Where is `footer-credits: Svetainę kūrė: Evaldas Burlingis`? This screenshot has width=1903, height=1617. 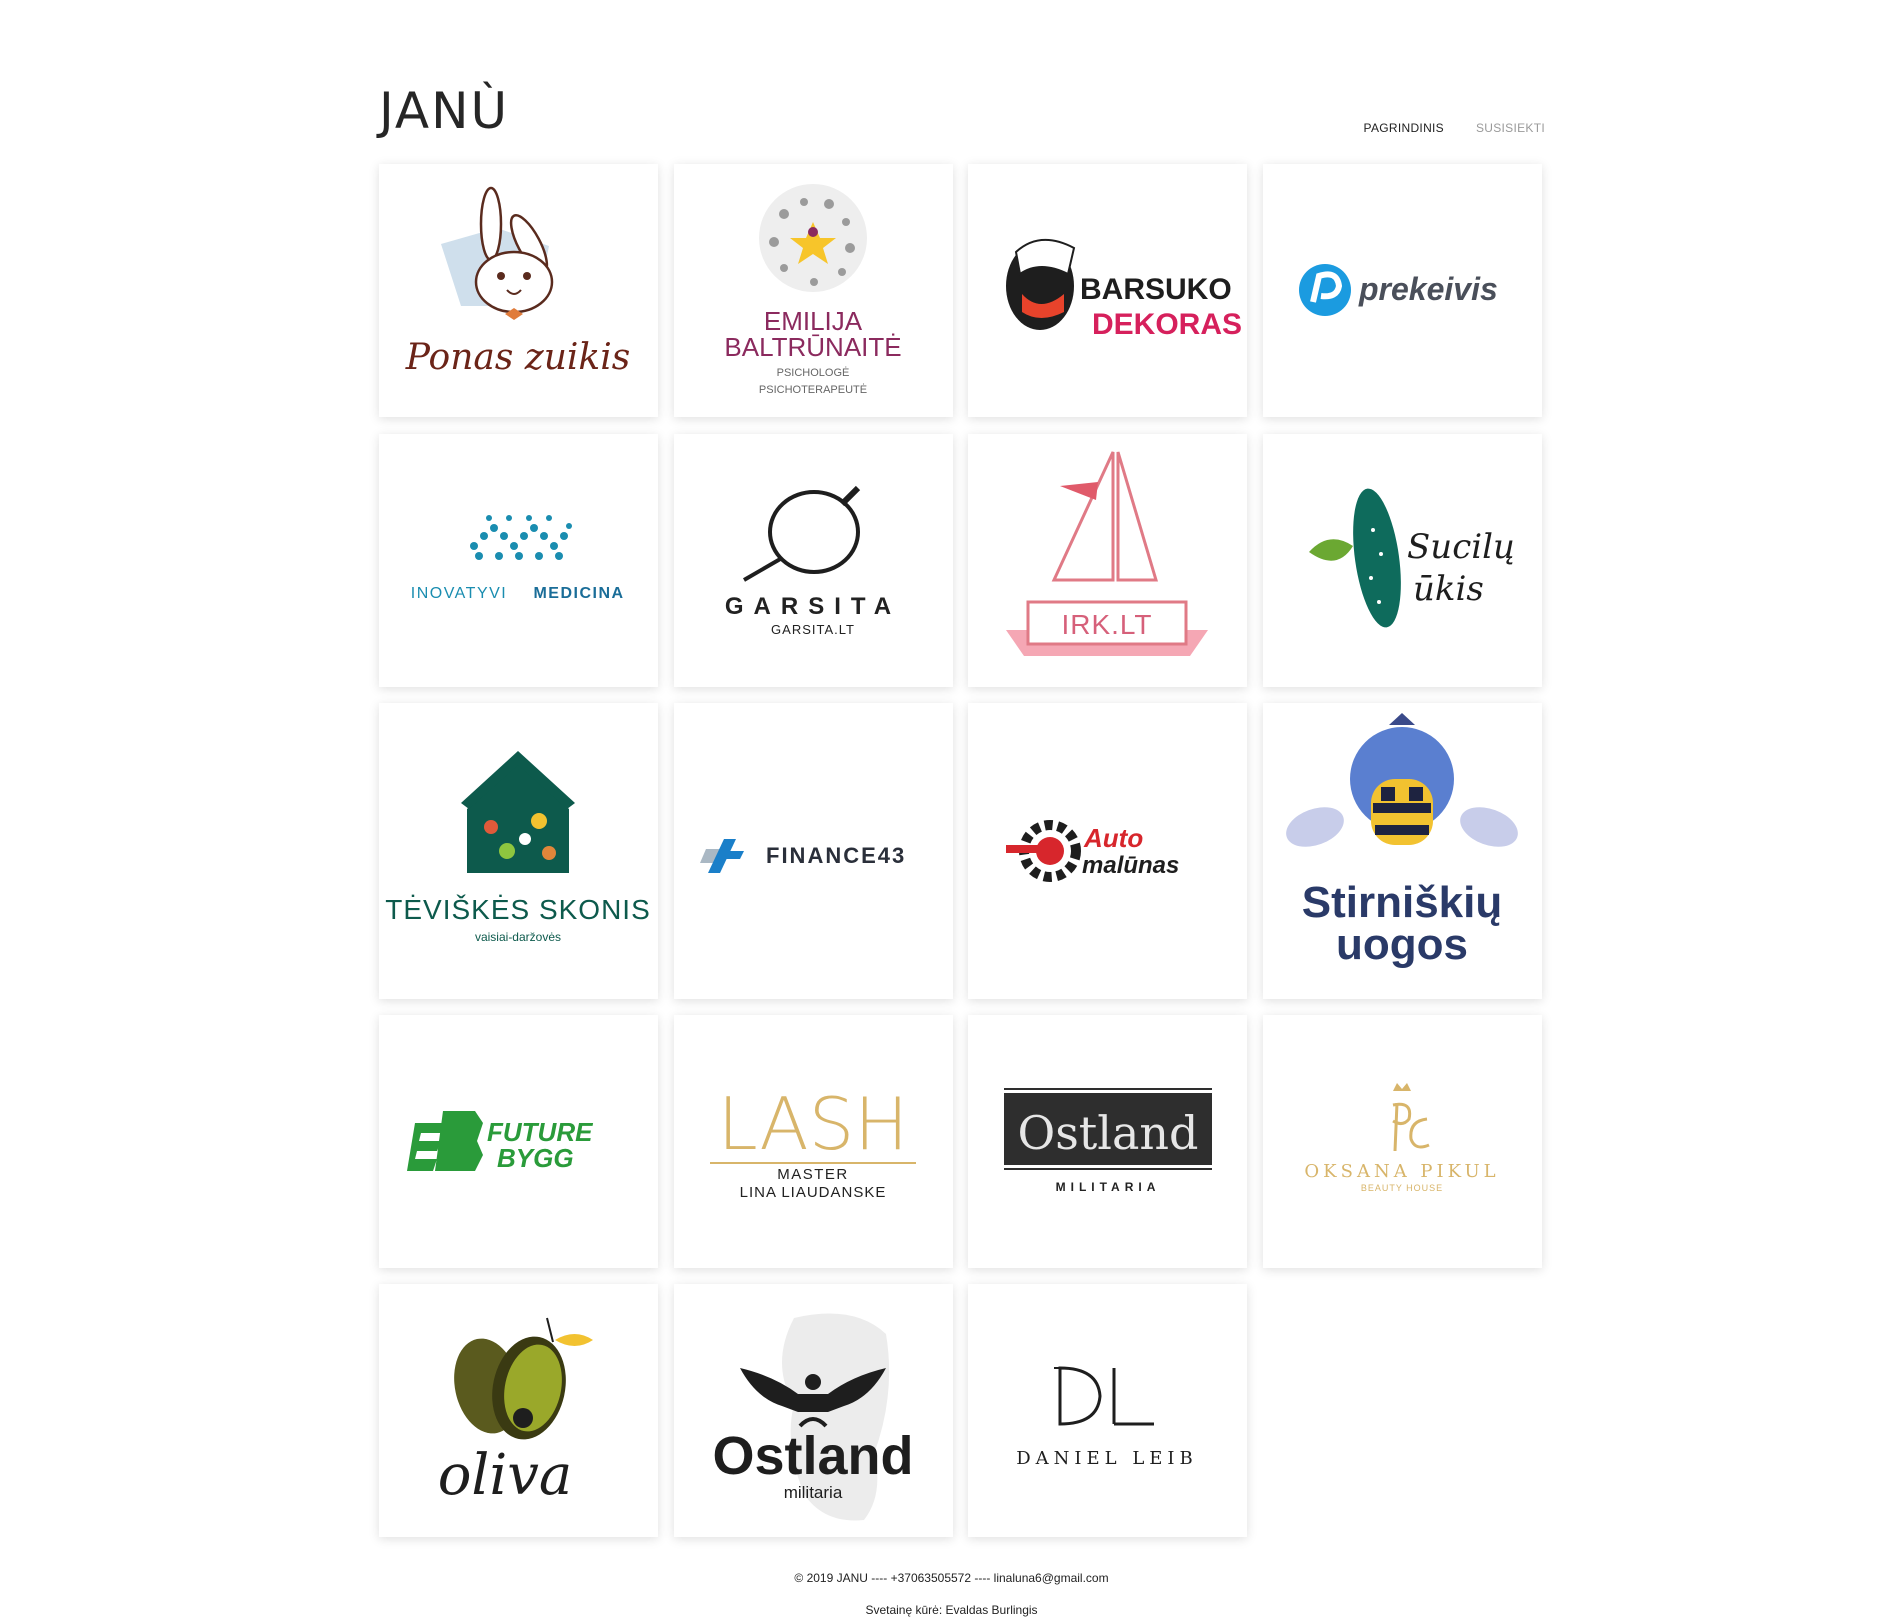 footer-credits: Svetainę kūrė: Evaldas Burlingis is located at coordinates (951, 1610).